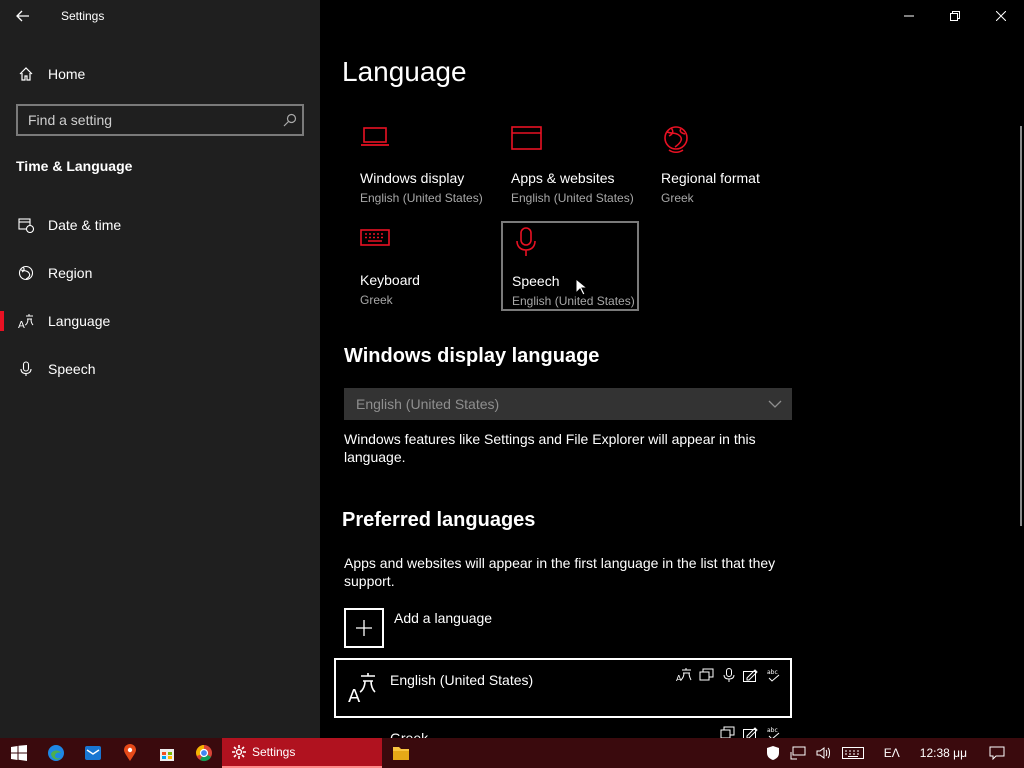  Describe the element at coordinates (160, 74) in the screenshot. I see `nav-home: Home` at that location.